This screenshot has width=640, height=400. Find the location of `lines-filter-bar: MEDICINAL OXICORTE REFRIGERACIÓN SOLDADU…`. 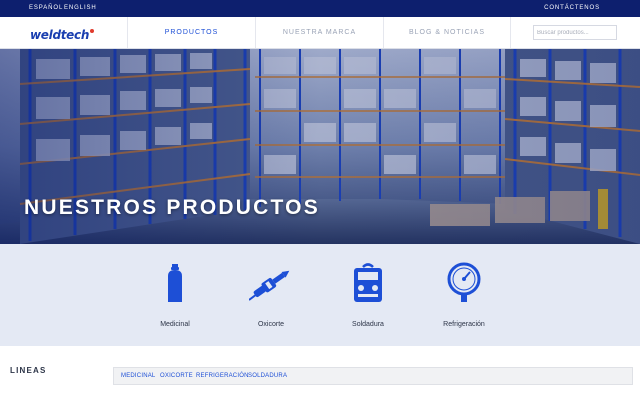

lines-filter-bar: MEDICINAL OXICORTE REFRIGERACIÓN SOLDADU… is located at coordinates (373, 376).